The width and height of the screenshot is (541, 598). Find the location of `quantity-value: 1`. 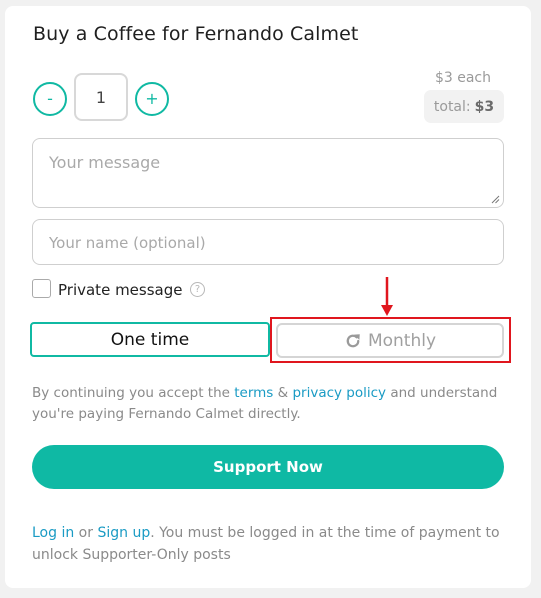

quantity-value: 1 is located at coordinates (101, 97).